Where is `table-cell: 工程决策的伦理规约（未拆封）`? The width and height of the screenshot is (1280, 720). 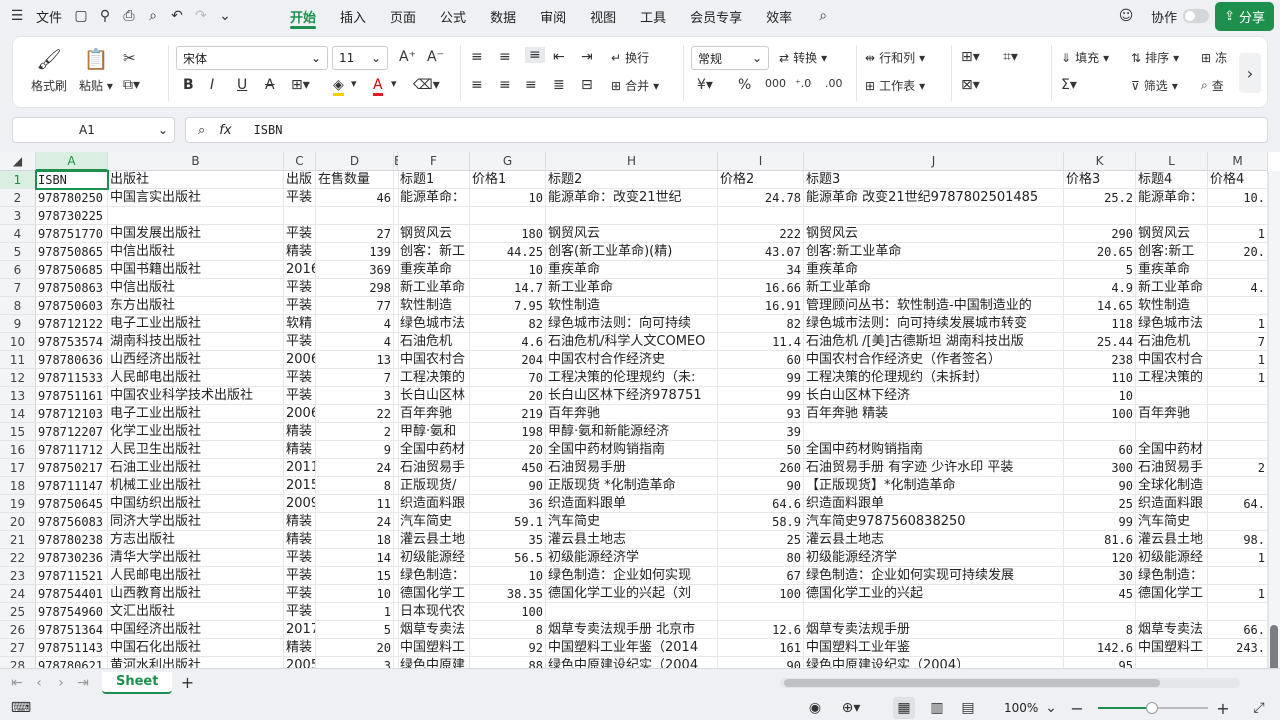 table-cell: 工程决策的伦理规约（未拆封） is located at coordinates (934, 378).